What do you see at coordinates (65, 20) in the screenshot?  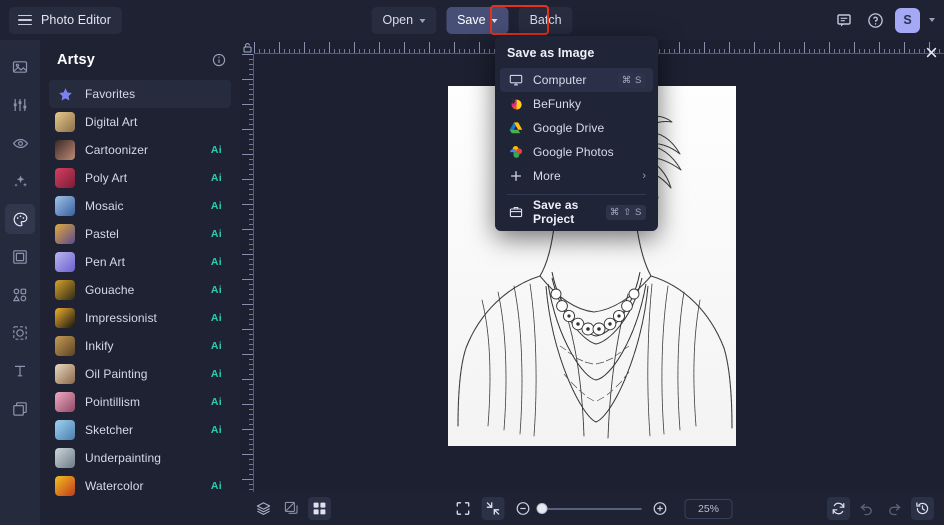 I see `app-menu-button: Photo Editor` at bounding box center [65, 20].